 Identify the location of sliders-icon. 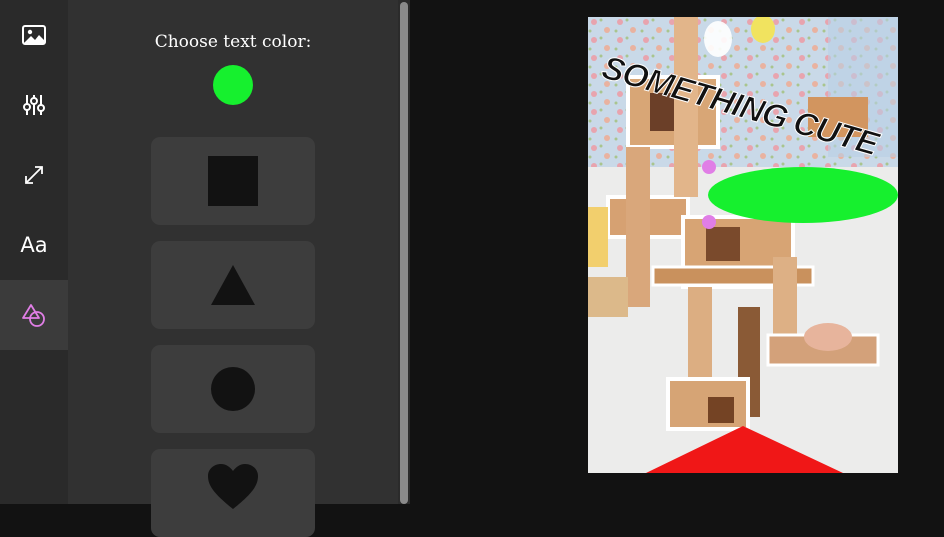
(34, 105).